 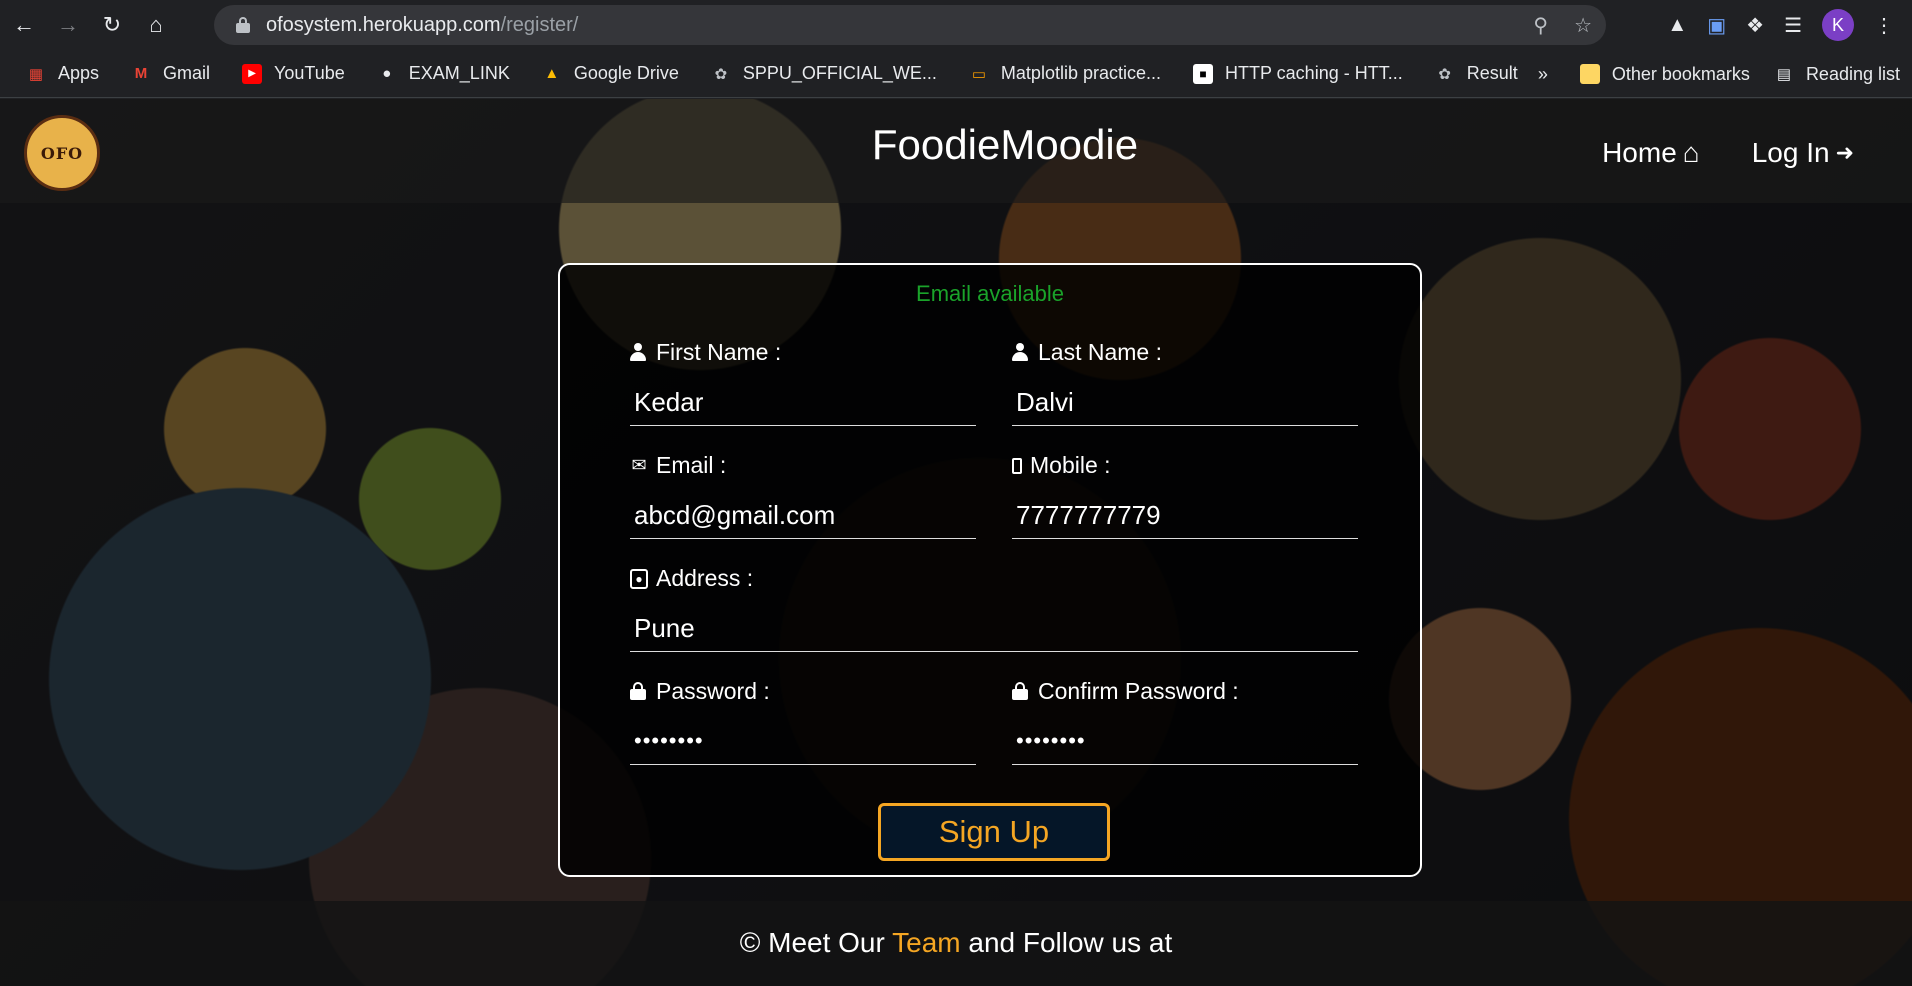 I want to click on email-status-message: Email available, so click(x=990, y=293).